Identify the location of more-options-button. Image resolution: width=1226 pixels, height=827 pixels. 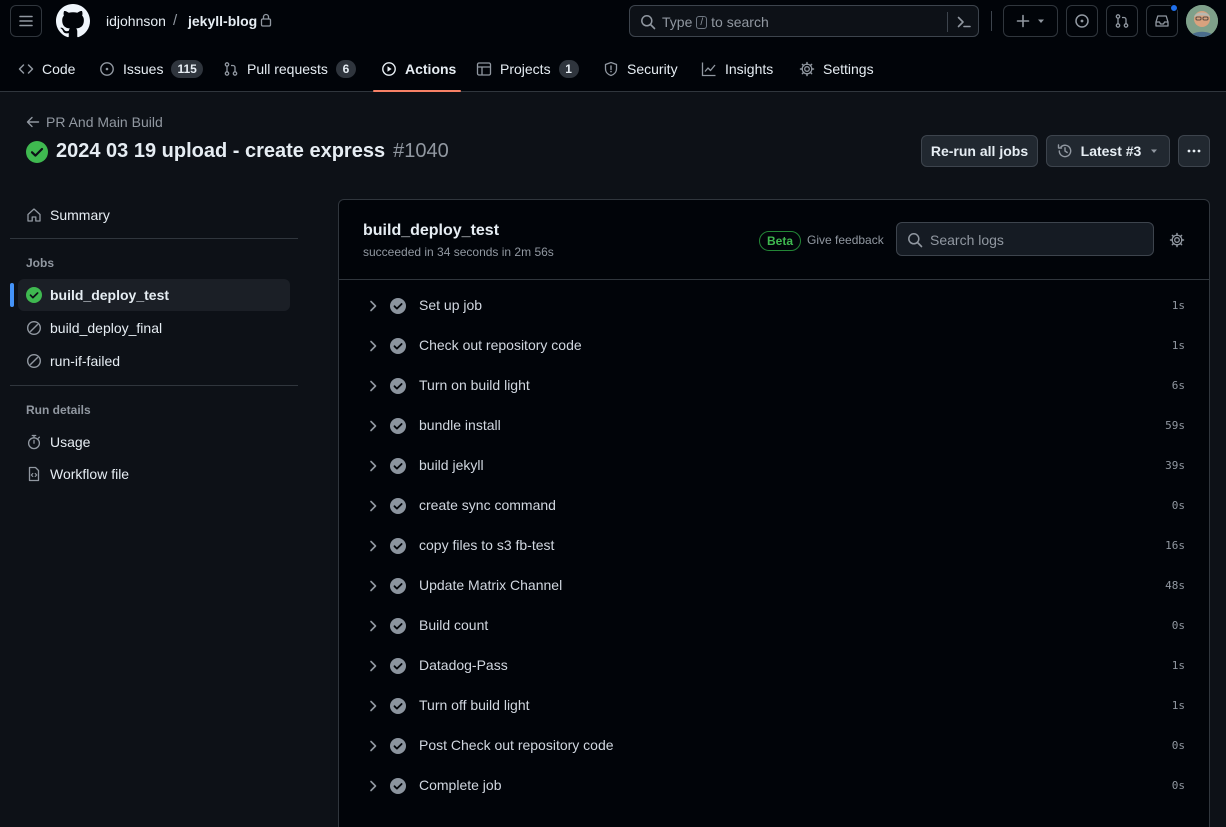
(1194, 151).